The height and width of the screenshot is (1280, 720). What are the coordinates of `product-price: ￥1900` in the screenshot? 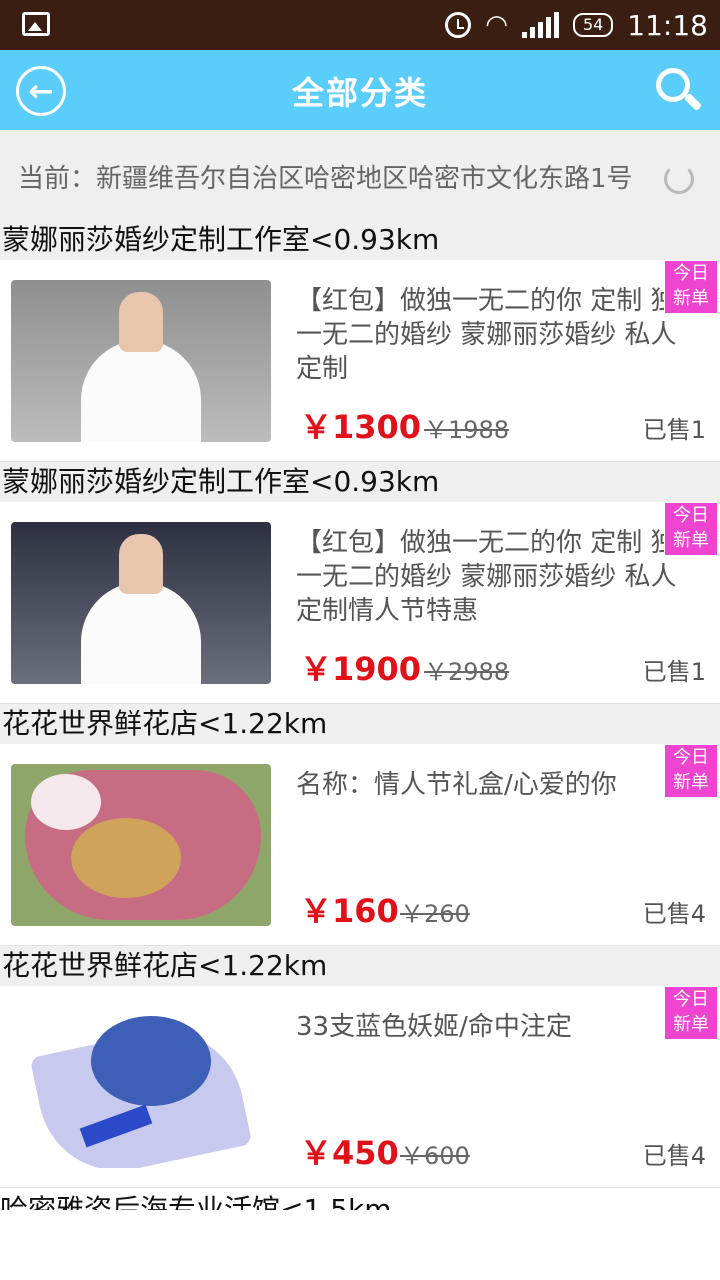 It's located at (361, 669).